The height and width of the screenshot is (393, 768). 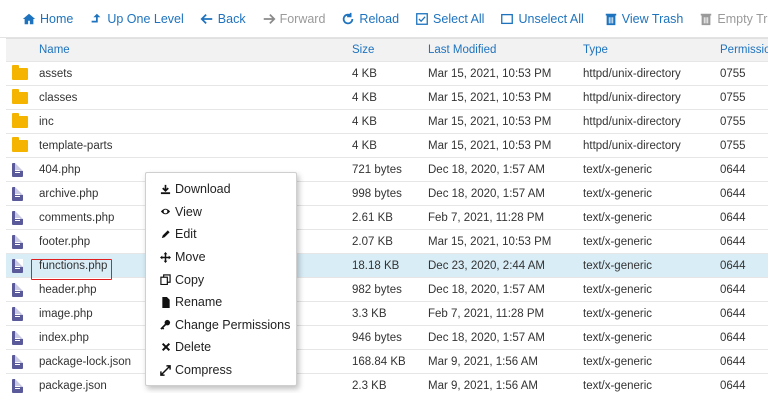 I want to click on back-button: Back, so click(x=223, y=19).